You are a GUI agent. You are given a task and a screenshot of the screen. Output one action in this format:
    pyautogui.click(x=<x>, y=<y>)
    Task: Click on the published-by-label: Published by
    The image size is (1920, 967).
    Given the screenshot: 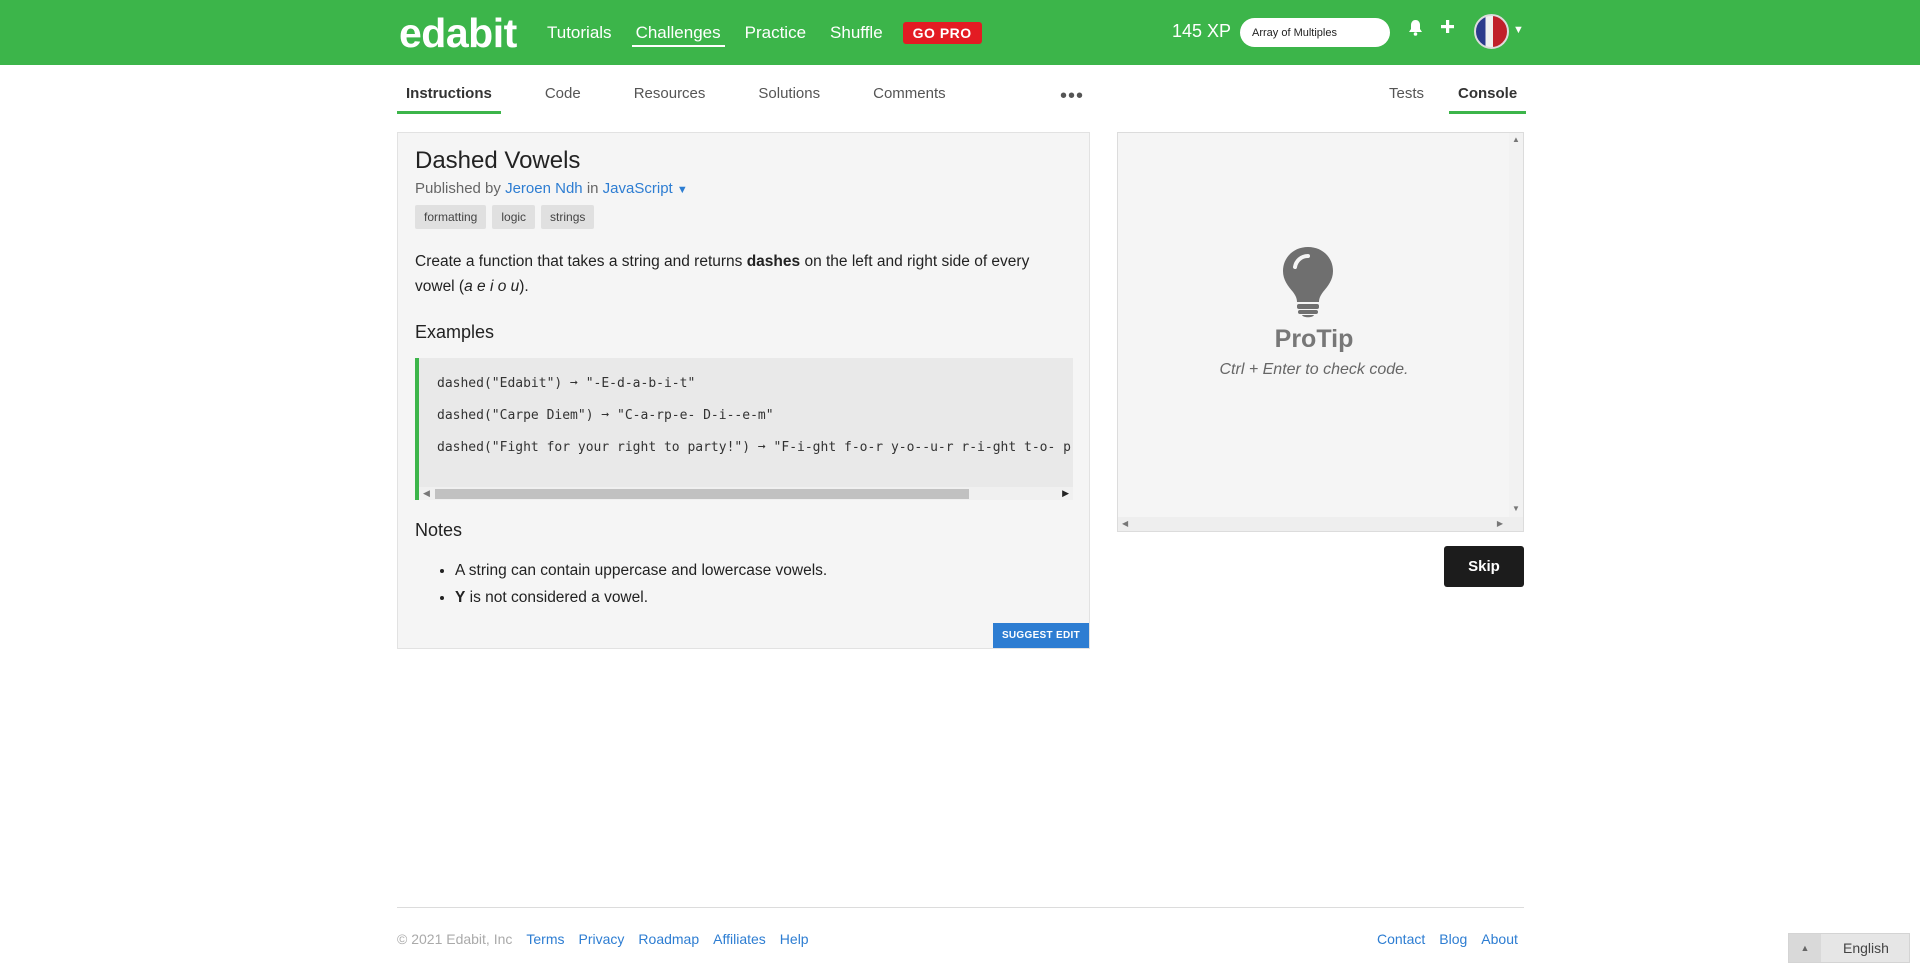 What is the action you would take?
    pyautogui.click(x=458, y=188)
    